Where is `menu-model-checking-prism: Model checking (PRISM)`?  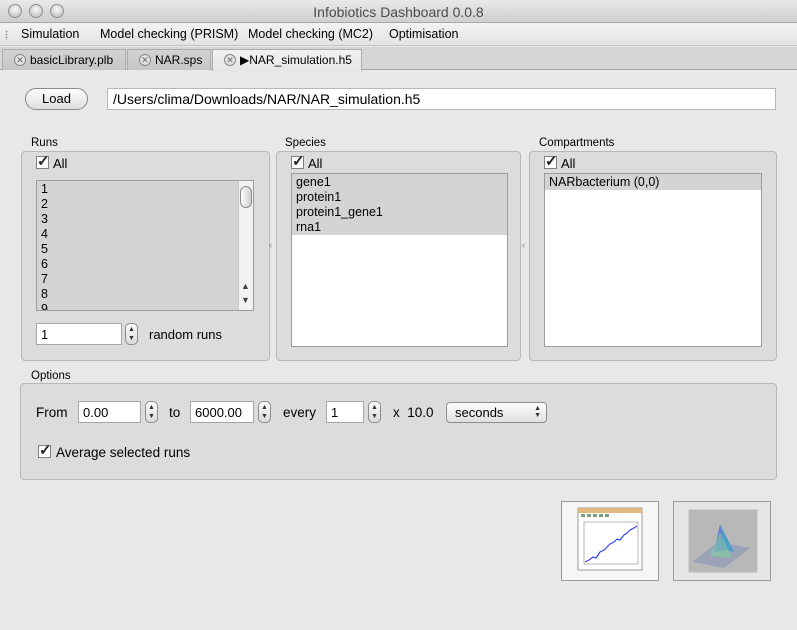 menu-model-checking-prism: Model checking (PRISM) is located at coordinates (169, 34).